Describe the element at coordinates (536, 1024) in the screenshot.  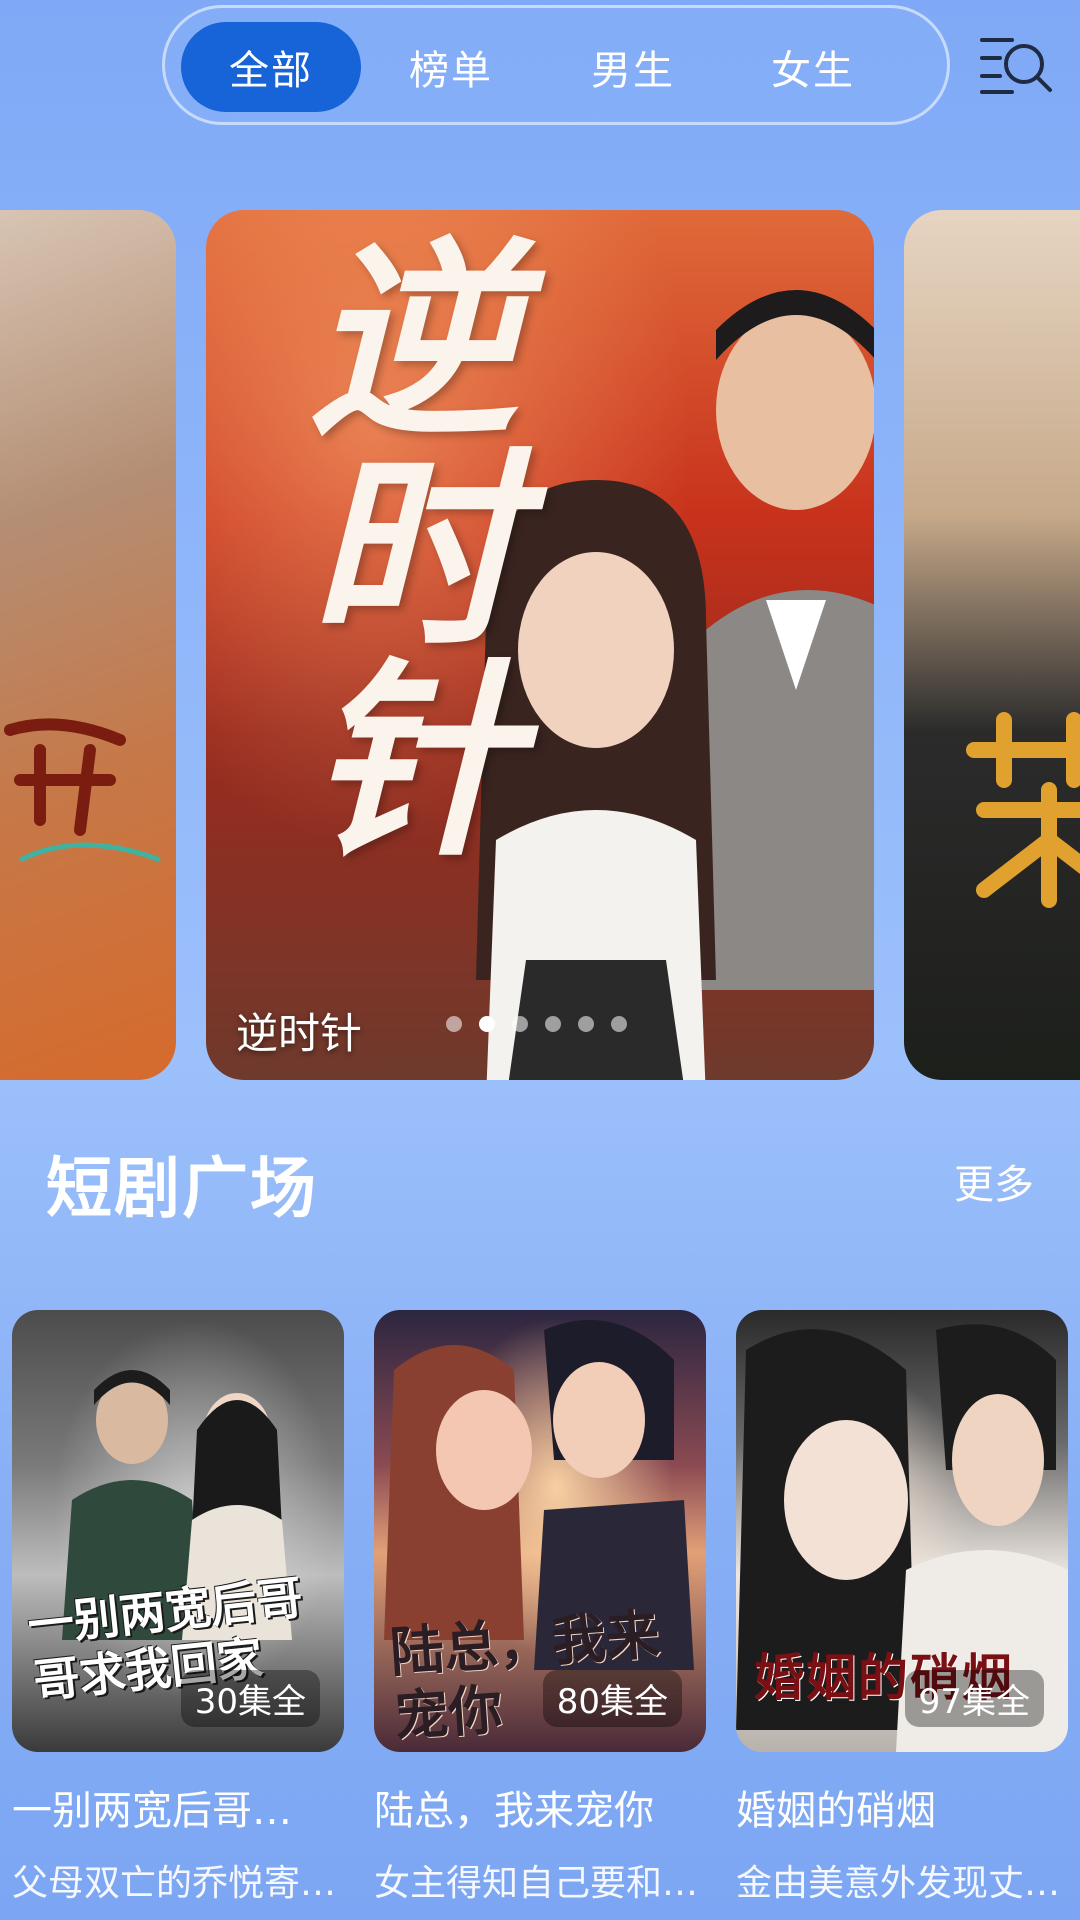
I see `banner-pagination` at that location.